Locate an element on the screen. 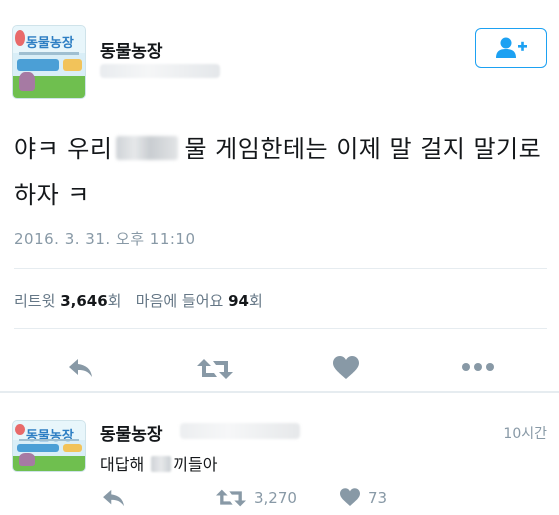 The width and height of the screenshot is (559, 515). reply-time: 10시간 is located at coordinates (525, 433).